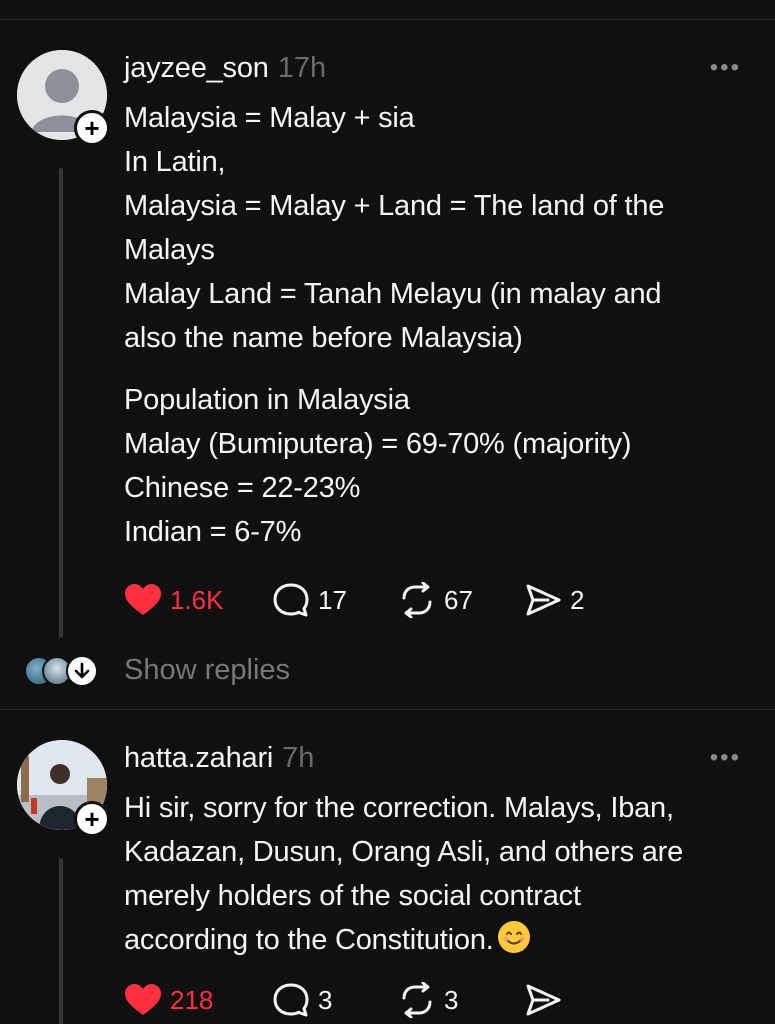 This screenshot has width=775, height=1024. What do you see at coordinates (458, 599) in the screenshot?
I see `repost-count: 67` at bounding box center [458, 599].